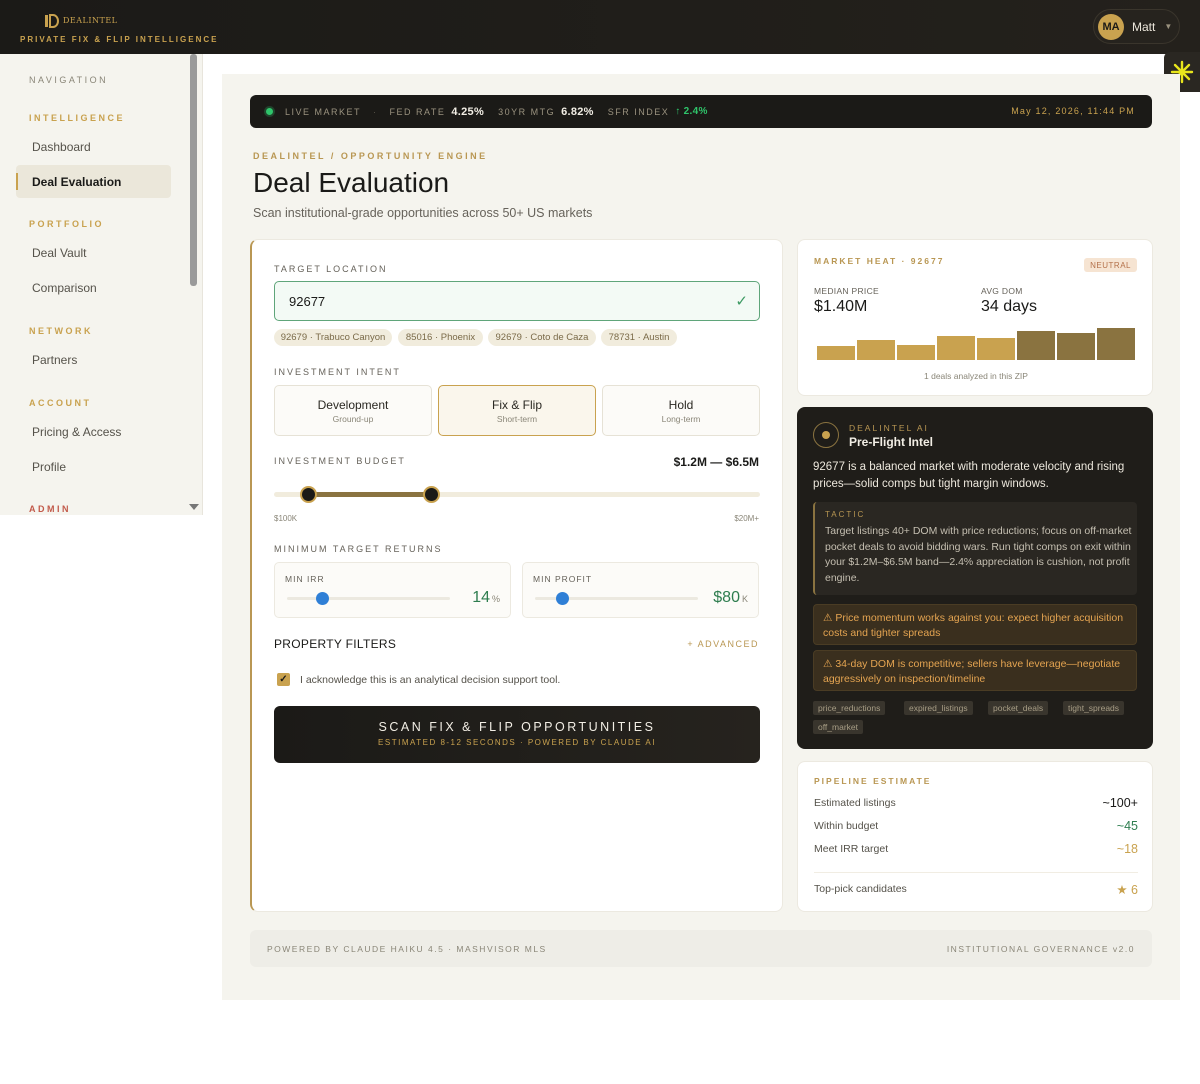 The image size is (1200, 1084). Describe the element at coordinates (891, 442) in the screenshot. I see `ai-title: Pre-Flight Intel` at that location.